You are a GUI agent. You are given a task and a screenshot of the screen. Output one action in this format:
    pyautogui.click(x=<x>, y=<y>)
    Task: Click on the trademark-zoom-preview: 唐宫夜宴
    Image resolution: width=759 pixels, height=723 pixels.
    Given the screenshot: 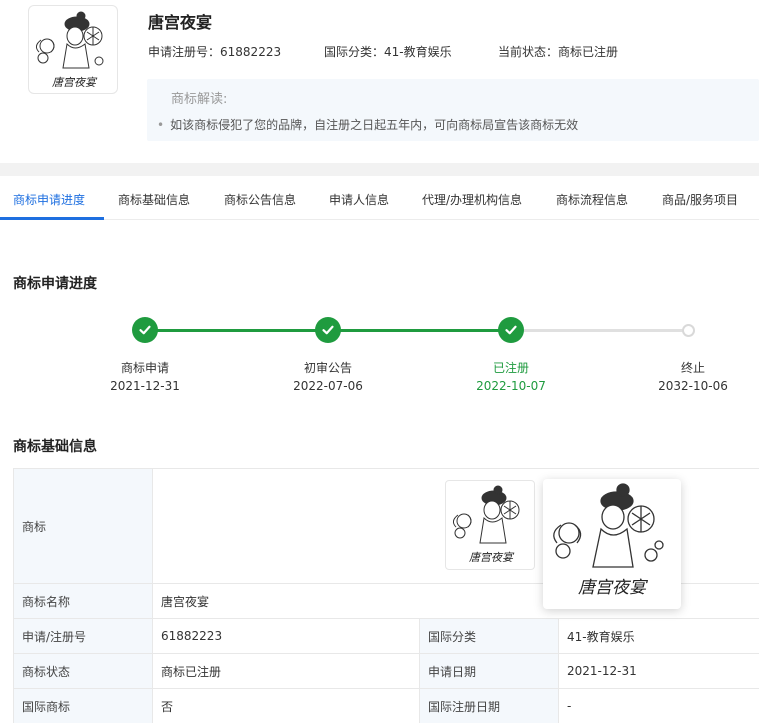 What is the action you would take?
    pyautogui.click(x=612, y=544)
    